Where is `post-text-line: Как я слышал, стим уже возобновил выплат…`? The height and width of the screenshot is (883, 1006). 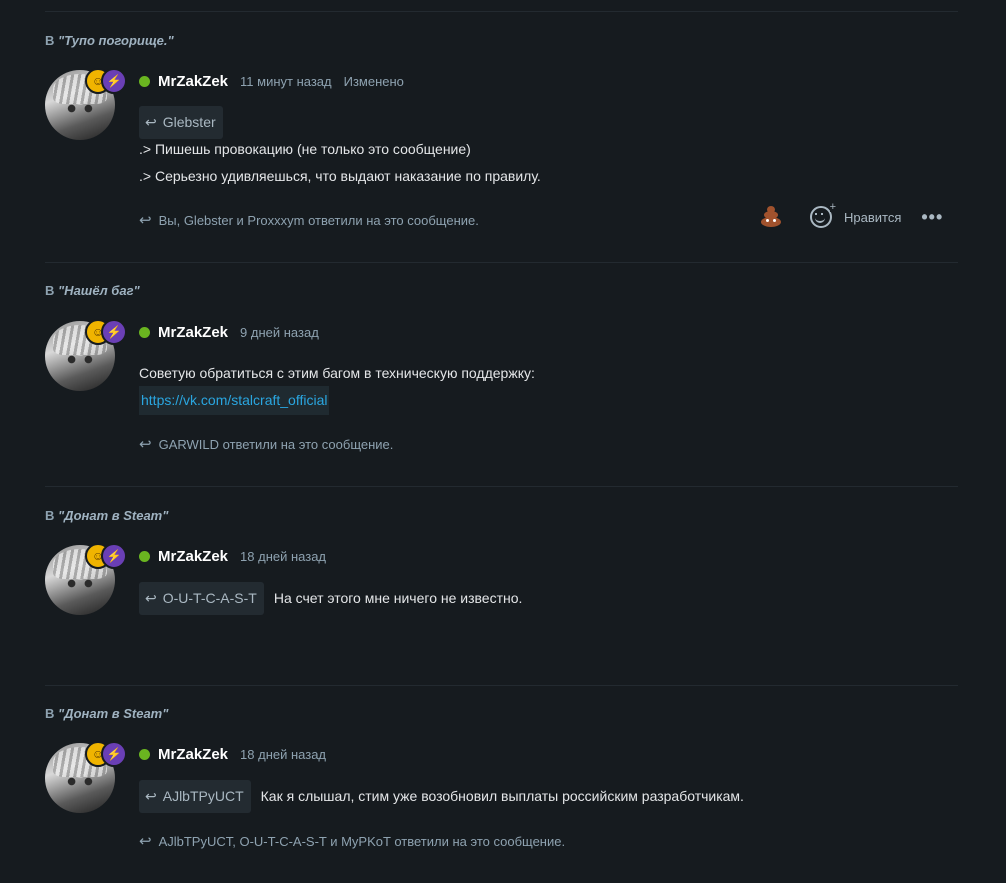
post-text-line: Как я слышал, стим уже возобновил выплат… is located at coordinates (502, 796).